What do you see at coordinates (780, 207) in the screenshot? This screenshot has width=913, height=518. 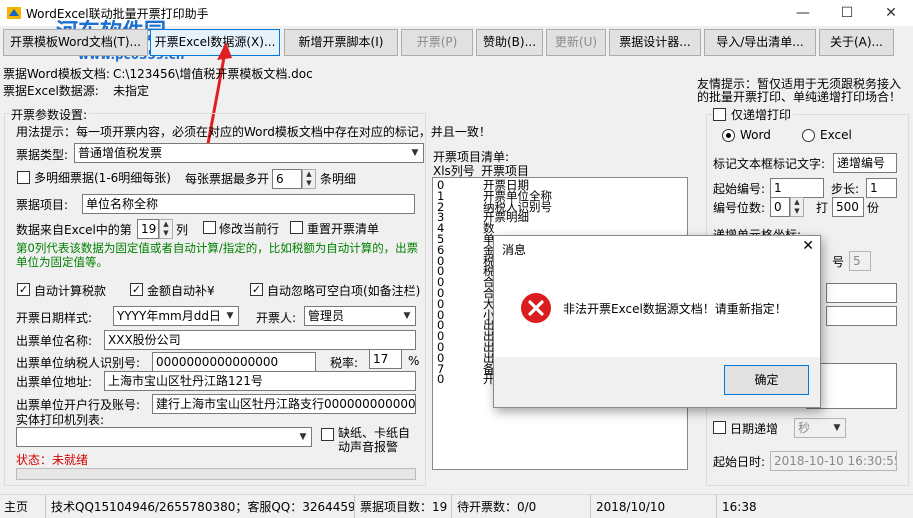 I see `digits-input: 0` at bounding box center [780, 207].